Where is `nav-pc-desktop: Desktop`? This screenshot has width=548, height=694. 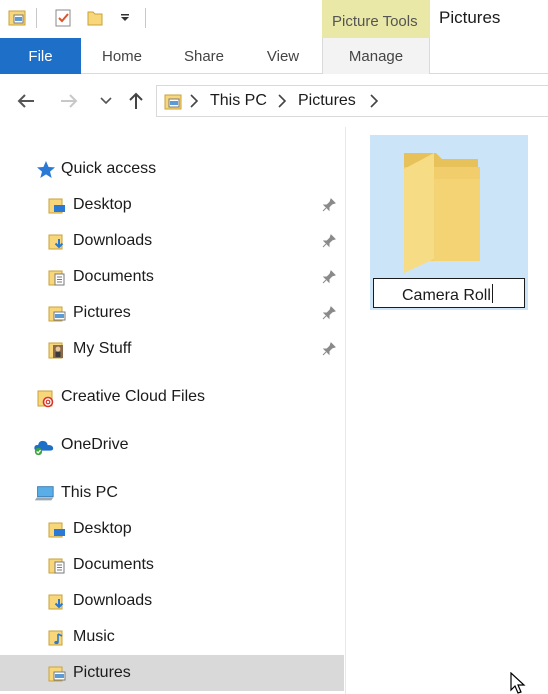 nav-pc-desktop: Desktop is located at coordinates (172, 529).